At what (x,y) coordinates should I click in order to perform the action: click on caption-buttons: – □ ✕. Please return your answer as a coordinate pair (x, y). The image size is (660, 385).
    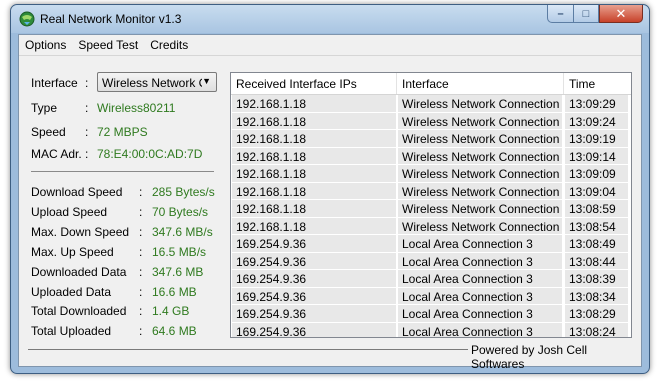
    Looking at the image, I should click on (595, 14).